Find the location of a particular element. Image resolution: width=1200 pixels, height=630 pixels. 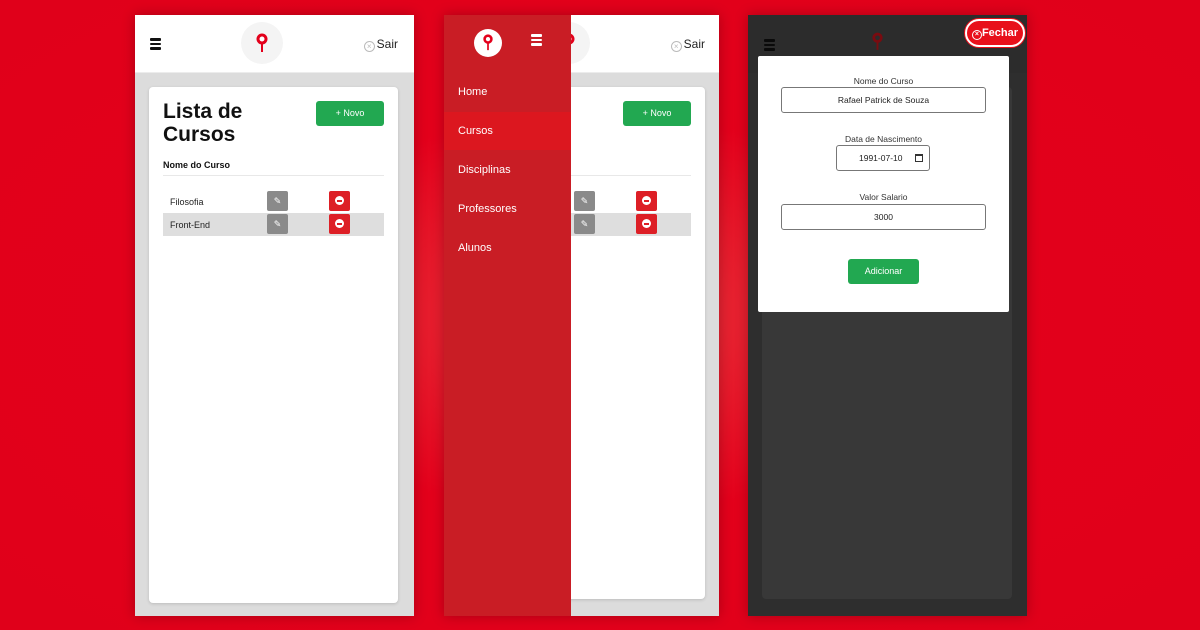

table-row: Filosofia ✎ is located at coordinates (273, 201).